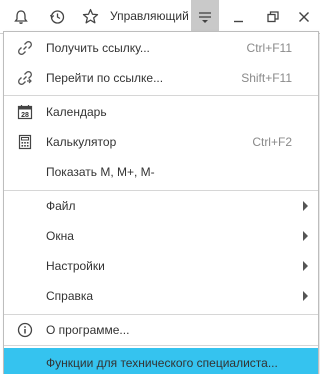  Describe the element at coordinates (25, 78) in the screenshot. I see `follow-link-icon` at that location.